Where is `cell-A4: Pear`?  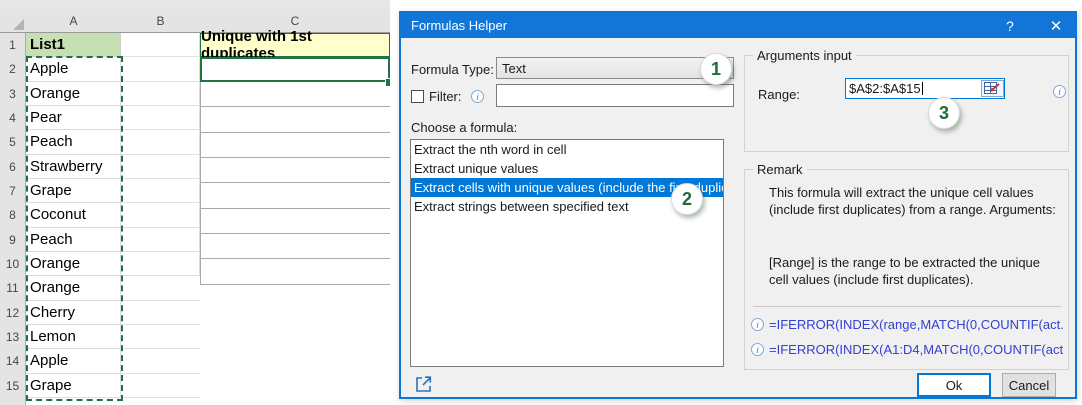
cell-A4: Pear is located at coordinates (73, 118).